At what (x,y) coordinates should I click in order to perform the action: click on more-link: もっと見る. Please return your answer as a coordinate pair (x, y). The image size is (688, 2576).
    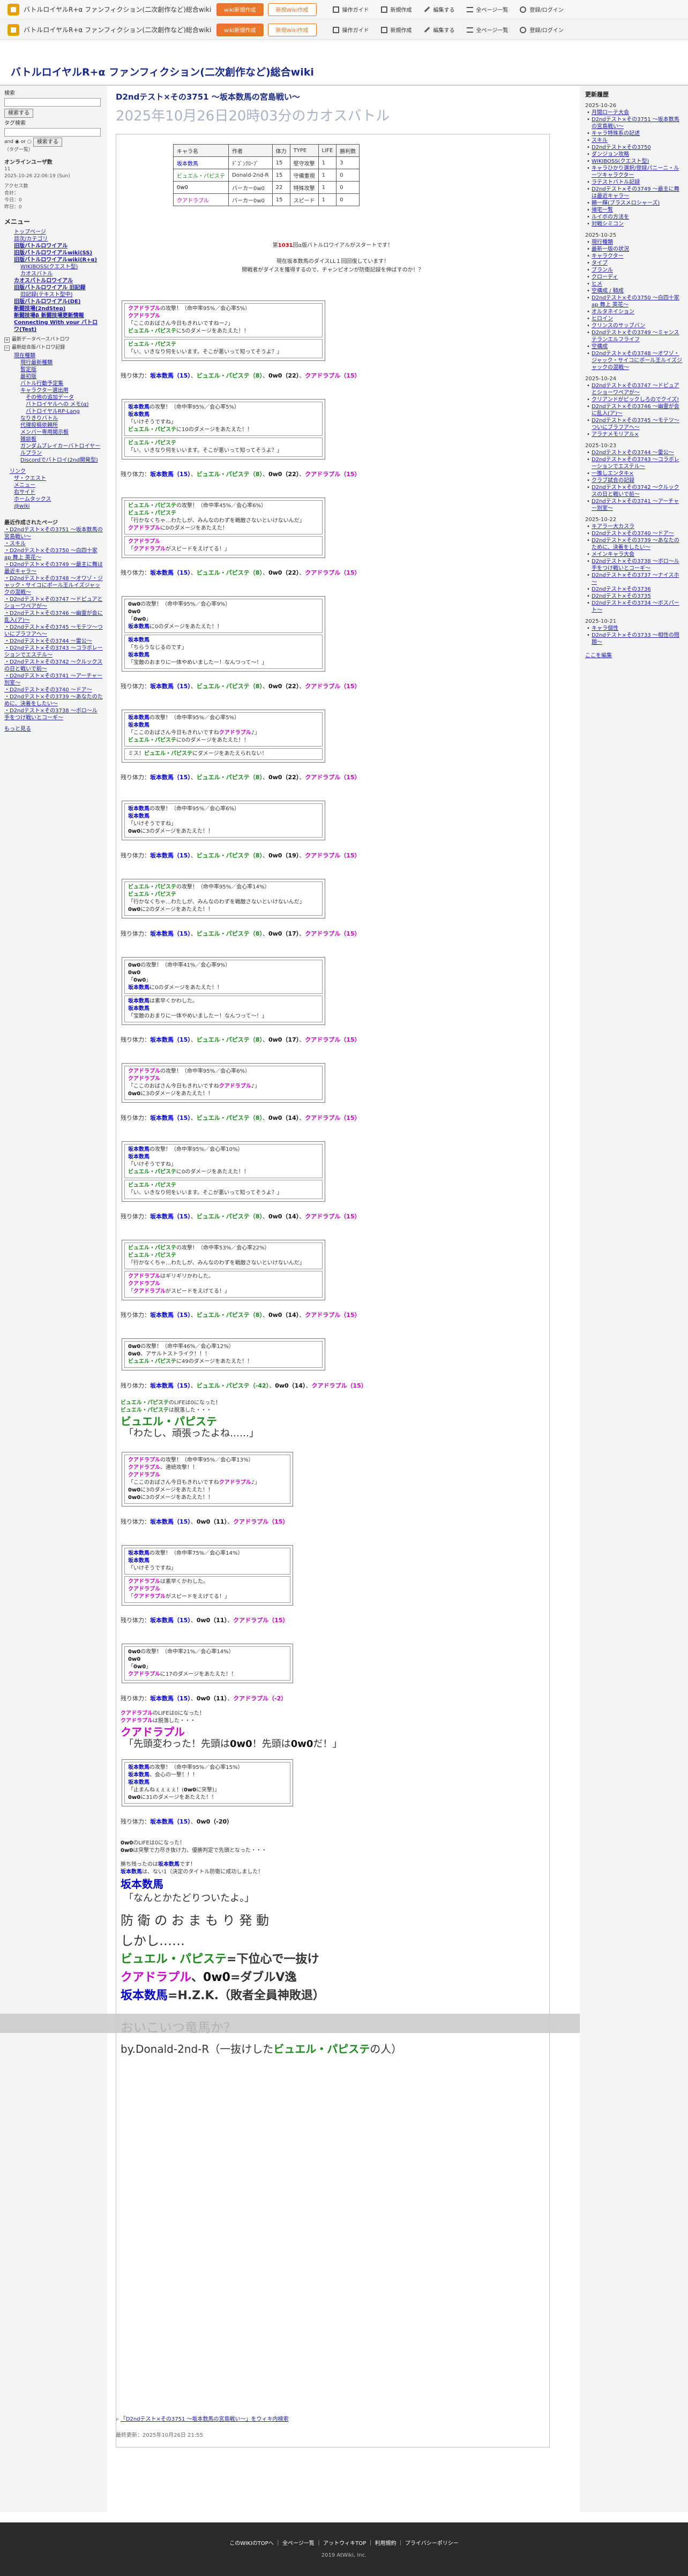
    Looking at the image, I should click on (53, 729).